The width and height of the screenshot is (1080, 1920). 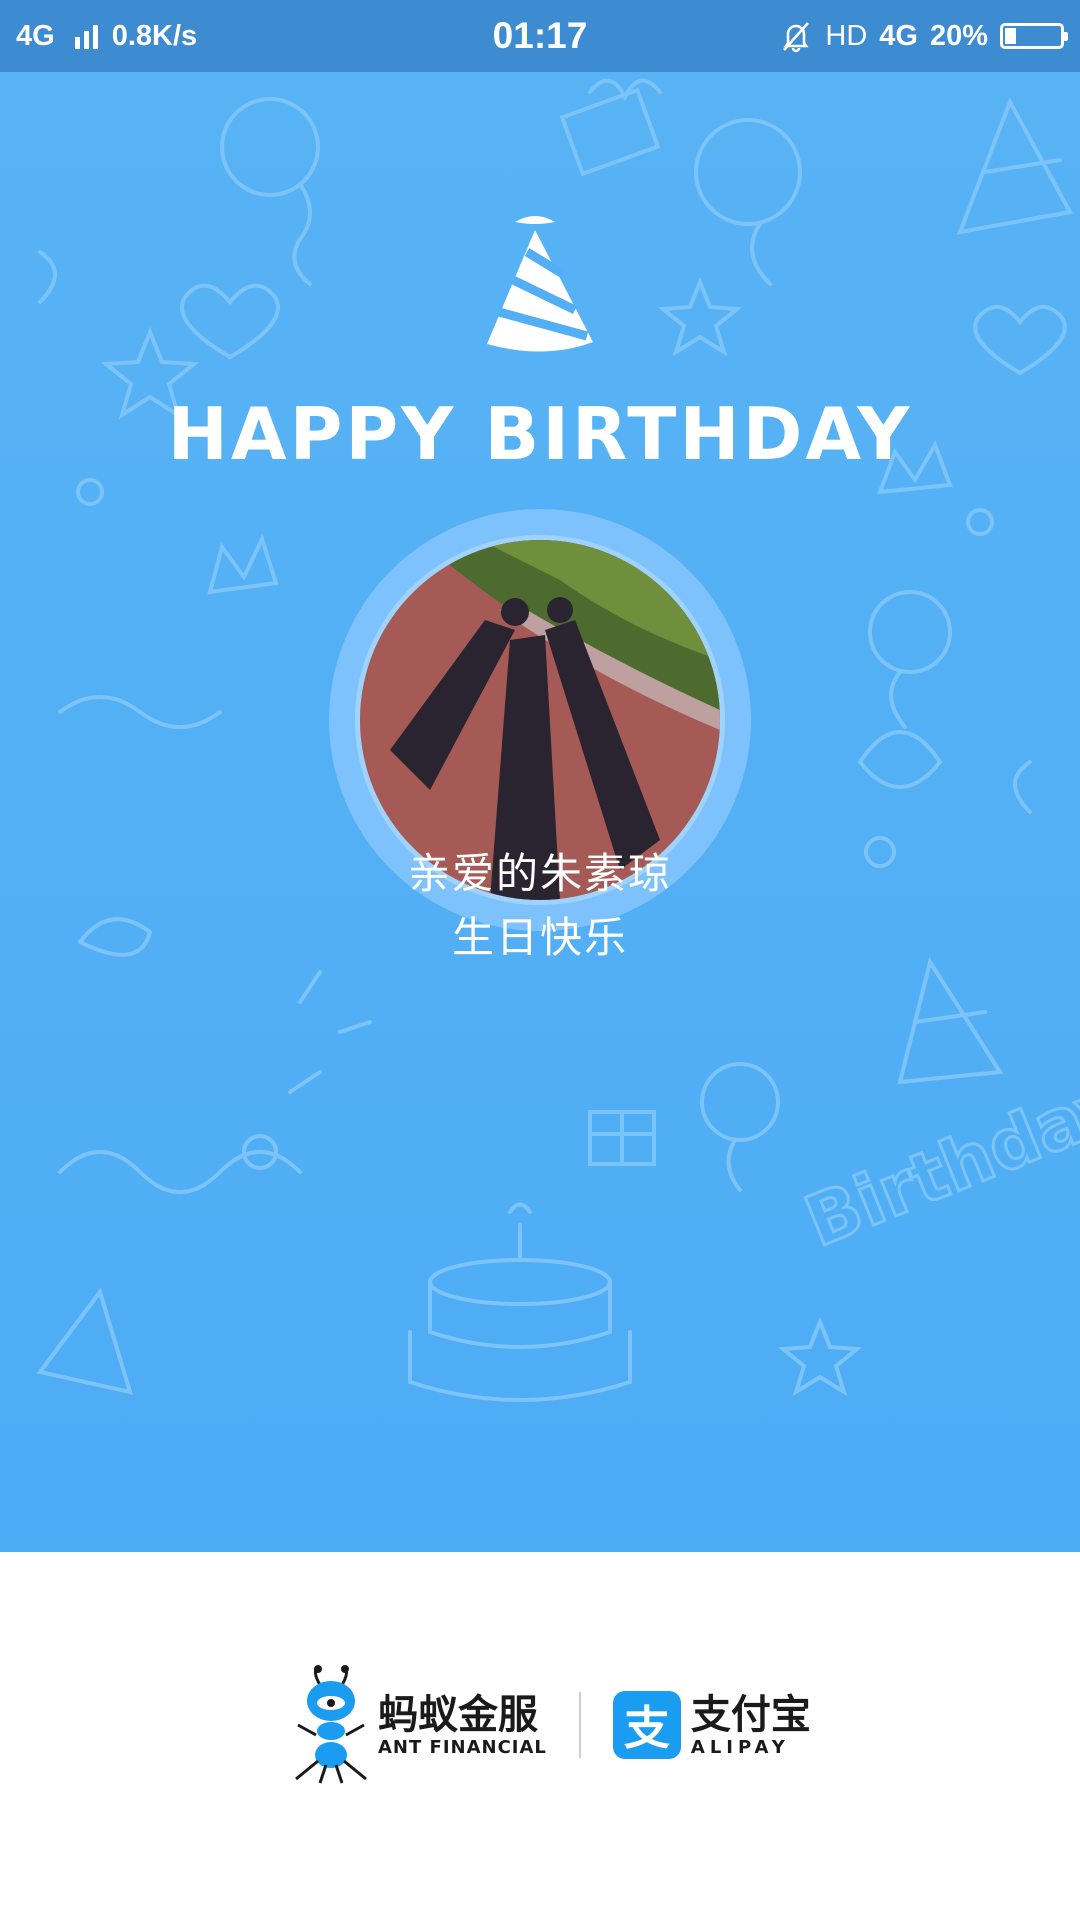 What do you see at coordinates (796, 37) in the screenshot?
I see `mute-alarm-icon` at bounding box center [796, 37].